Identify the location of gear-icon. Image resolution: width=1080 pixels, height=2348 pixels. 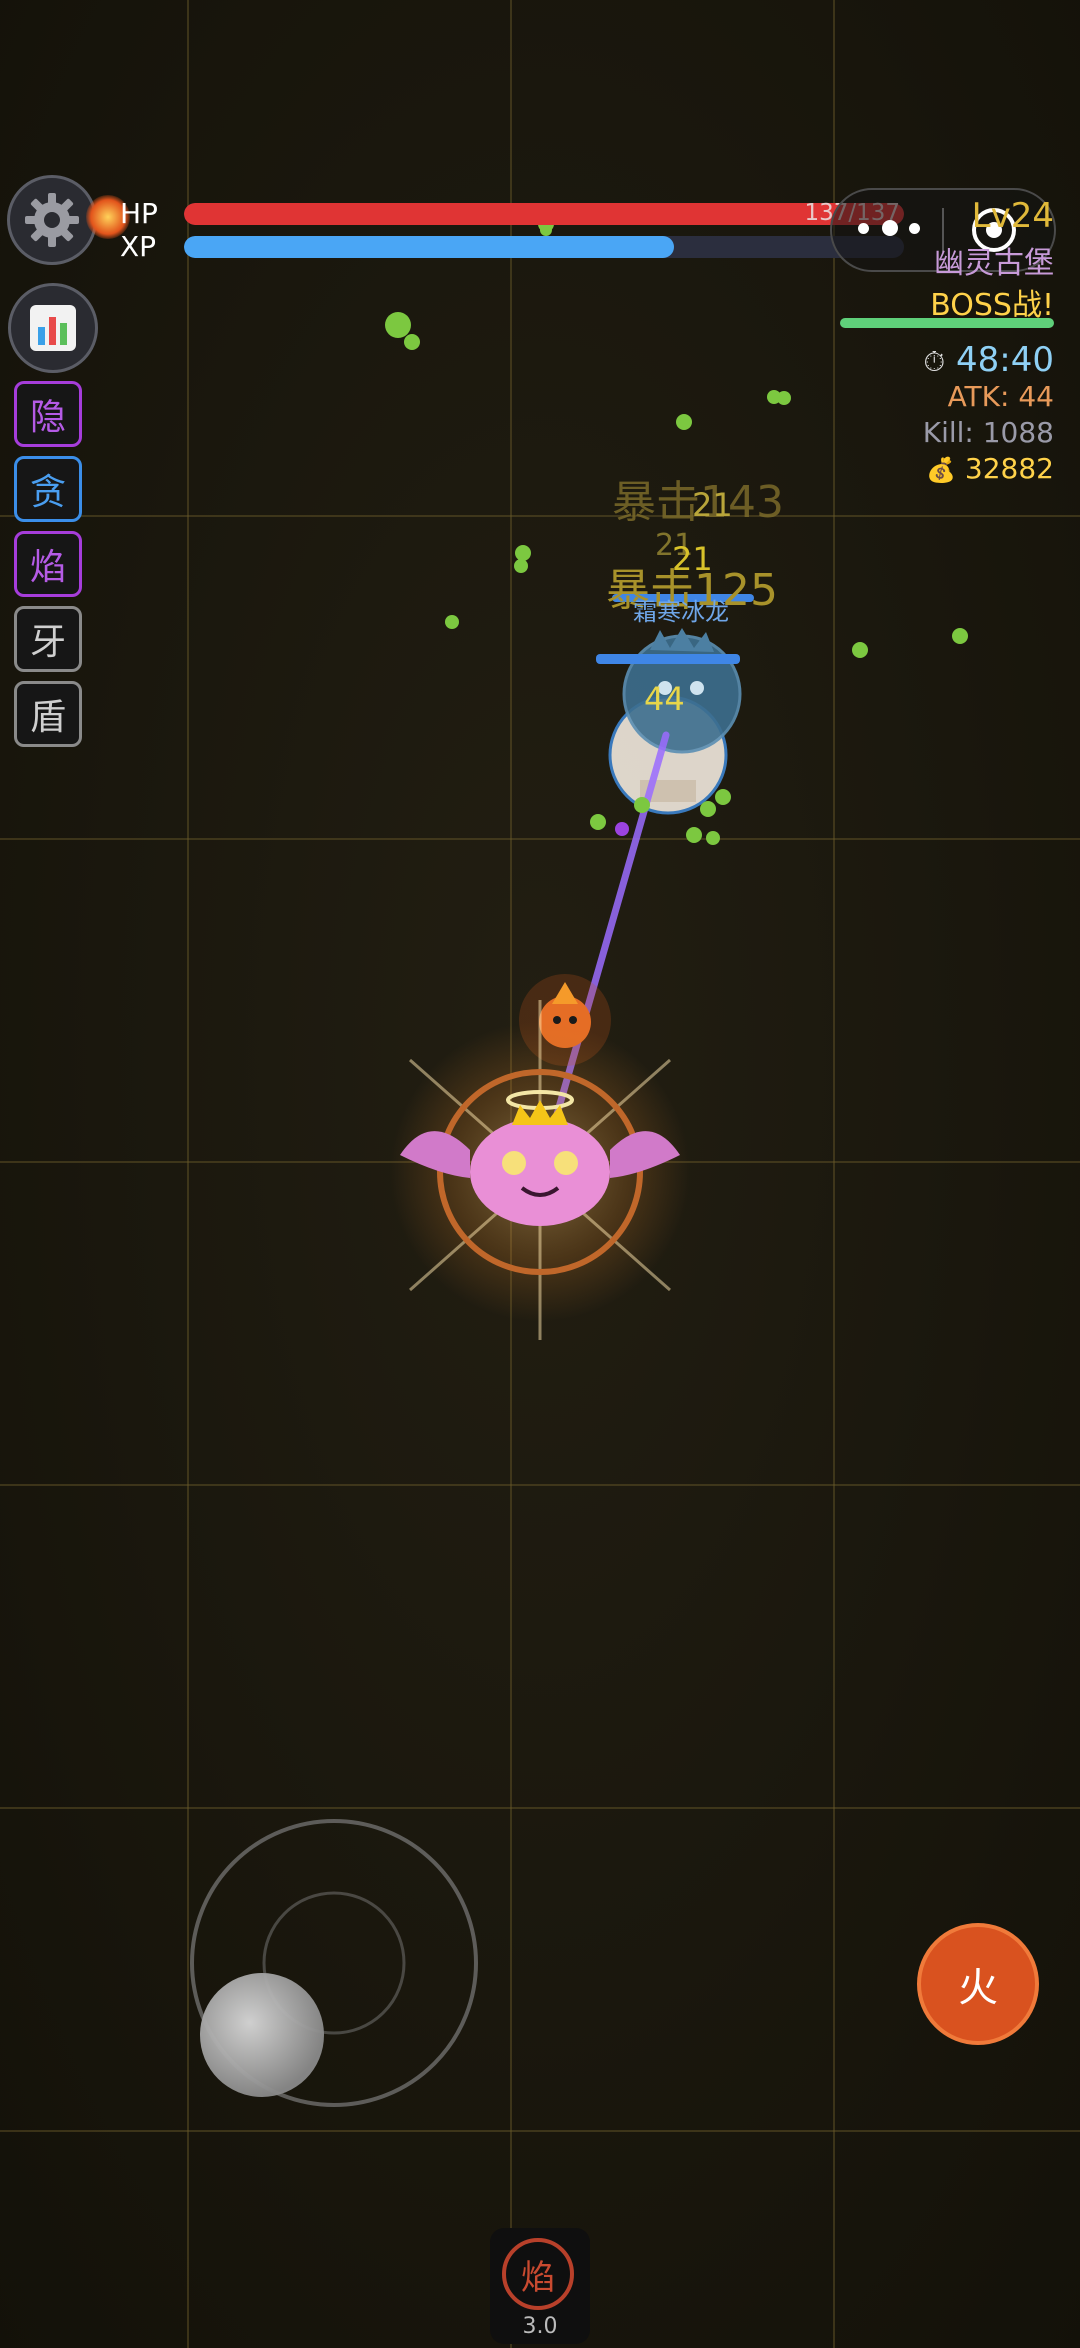
(52, 220).